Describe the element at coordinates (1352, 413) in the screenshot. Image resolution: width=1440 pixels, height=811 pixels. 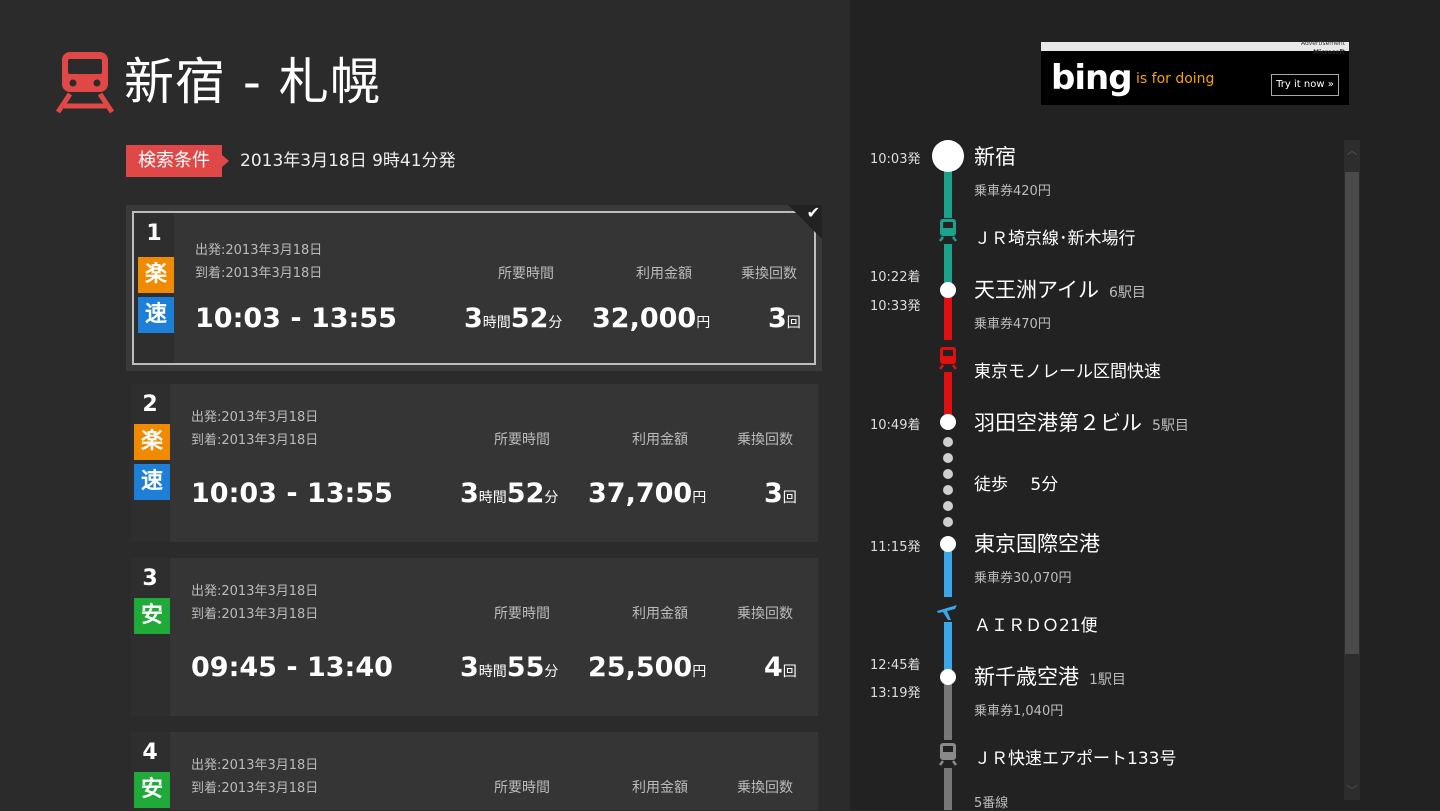
I see `scroll-thumb` at that location.